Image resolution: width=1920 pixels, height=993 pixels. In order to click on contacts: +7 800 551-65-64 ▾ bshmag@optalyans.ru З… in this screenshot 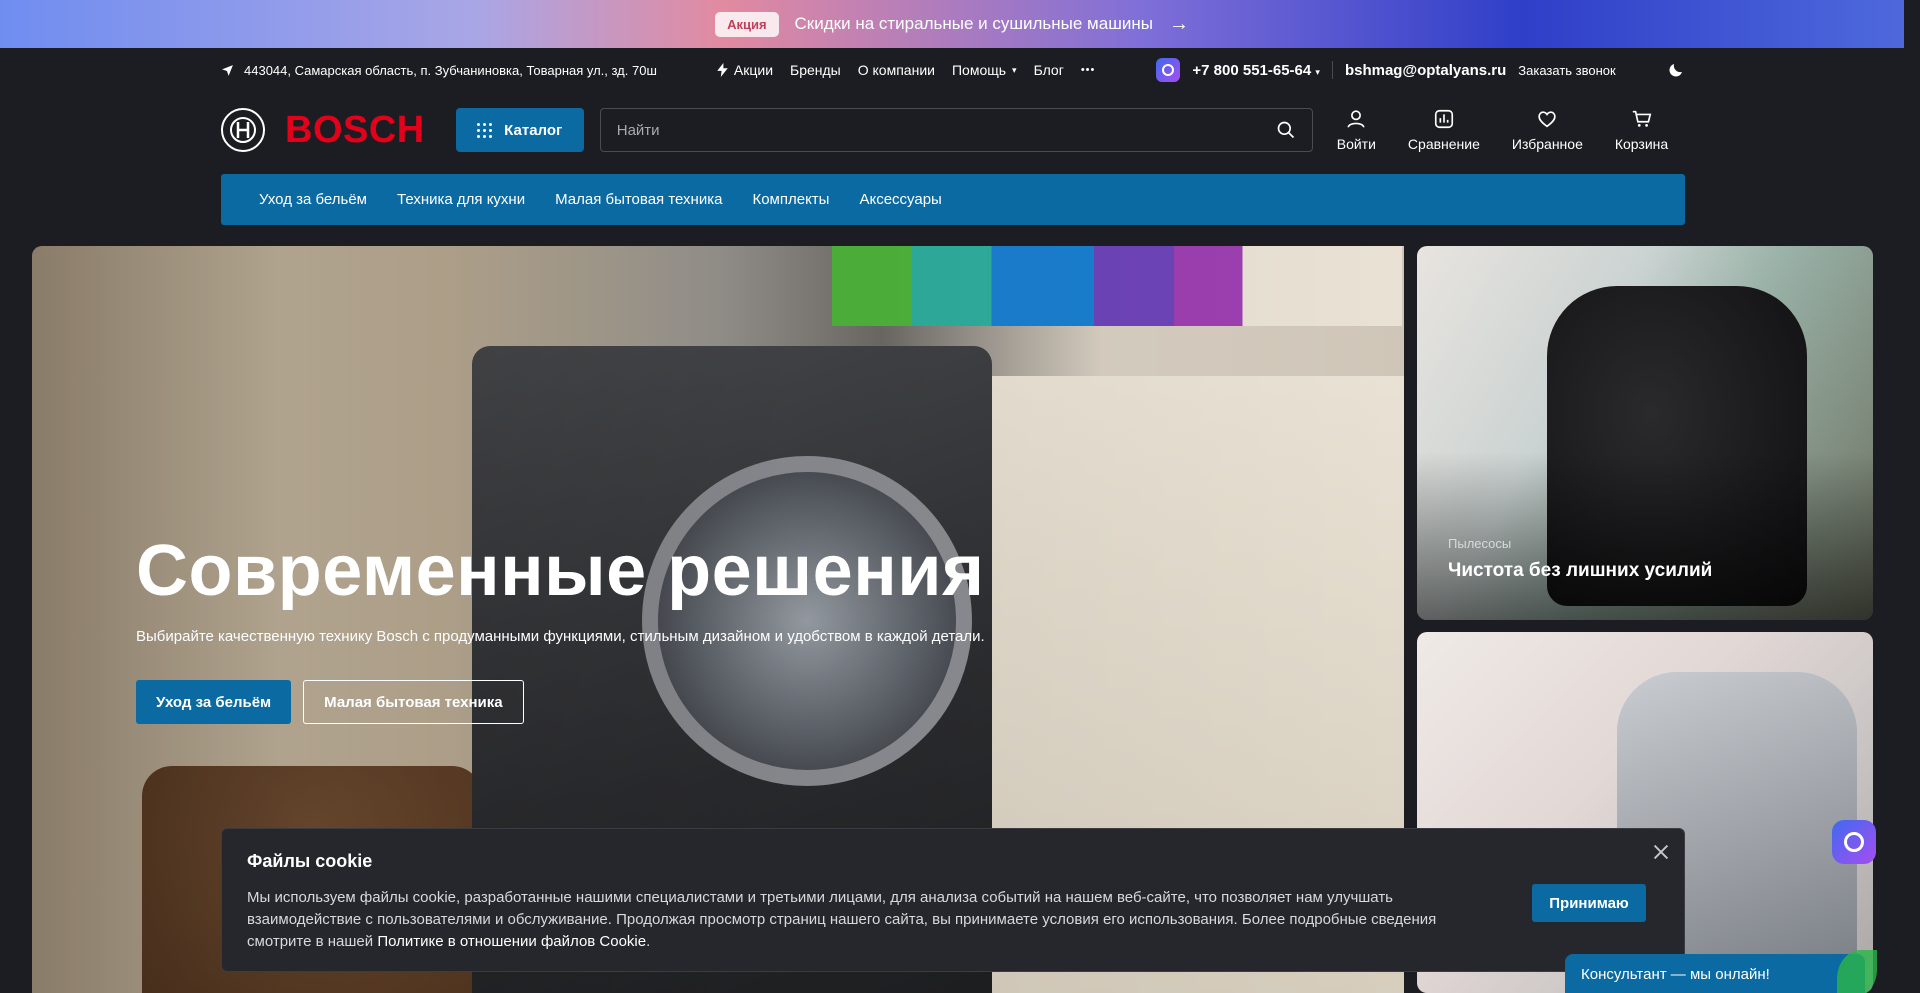, I will do `click(1386, 70)`.